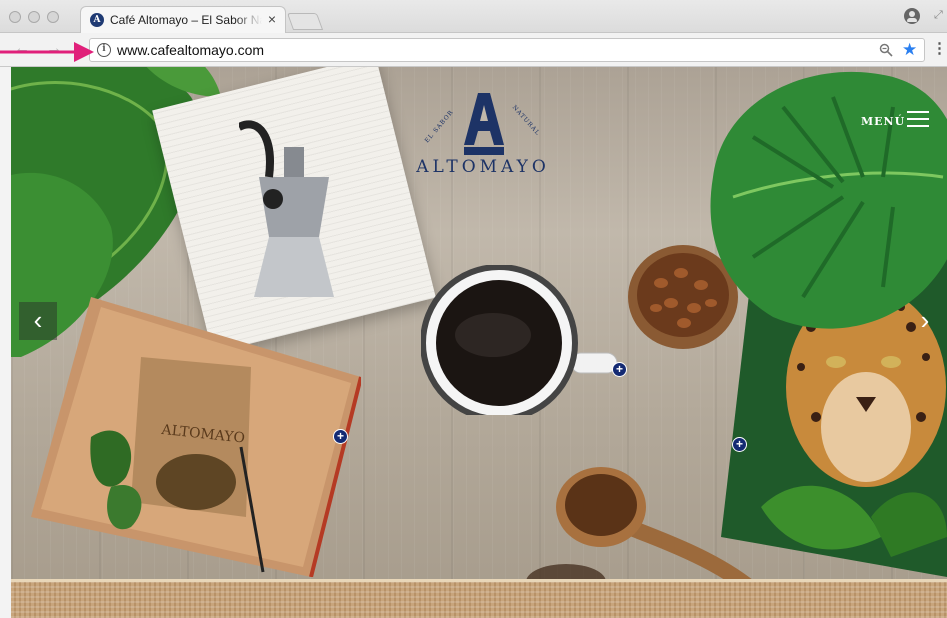 Image resolution: width=947 pixels, height=618 pixels. I want to click on profile-icon, so click(912, 16).